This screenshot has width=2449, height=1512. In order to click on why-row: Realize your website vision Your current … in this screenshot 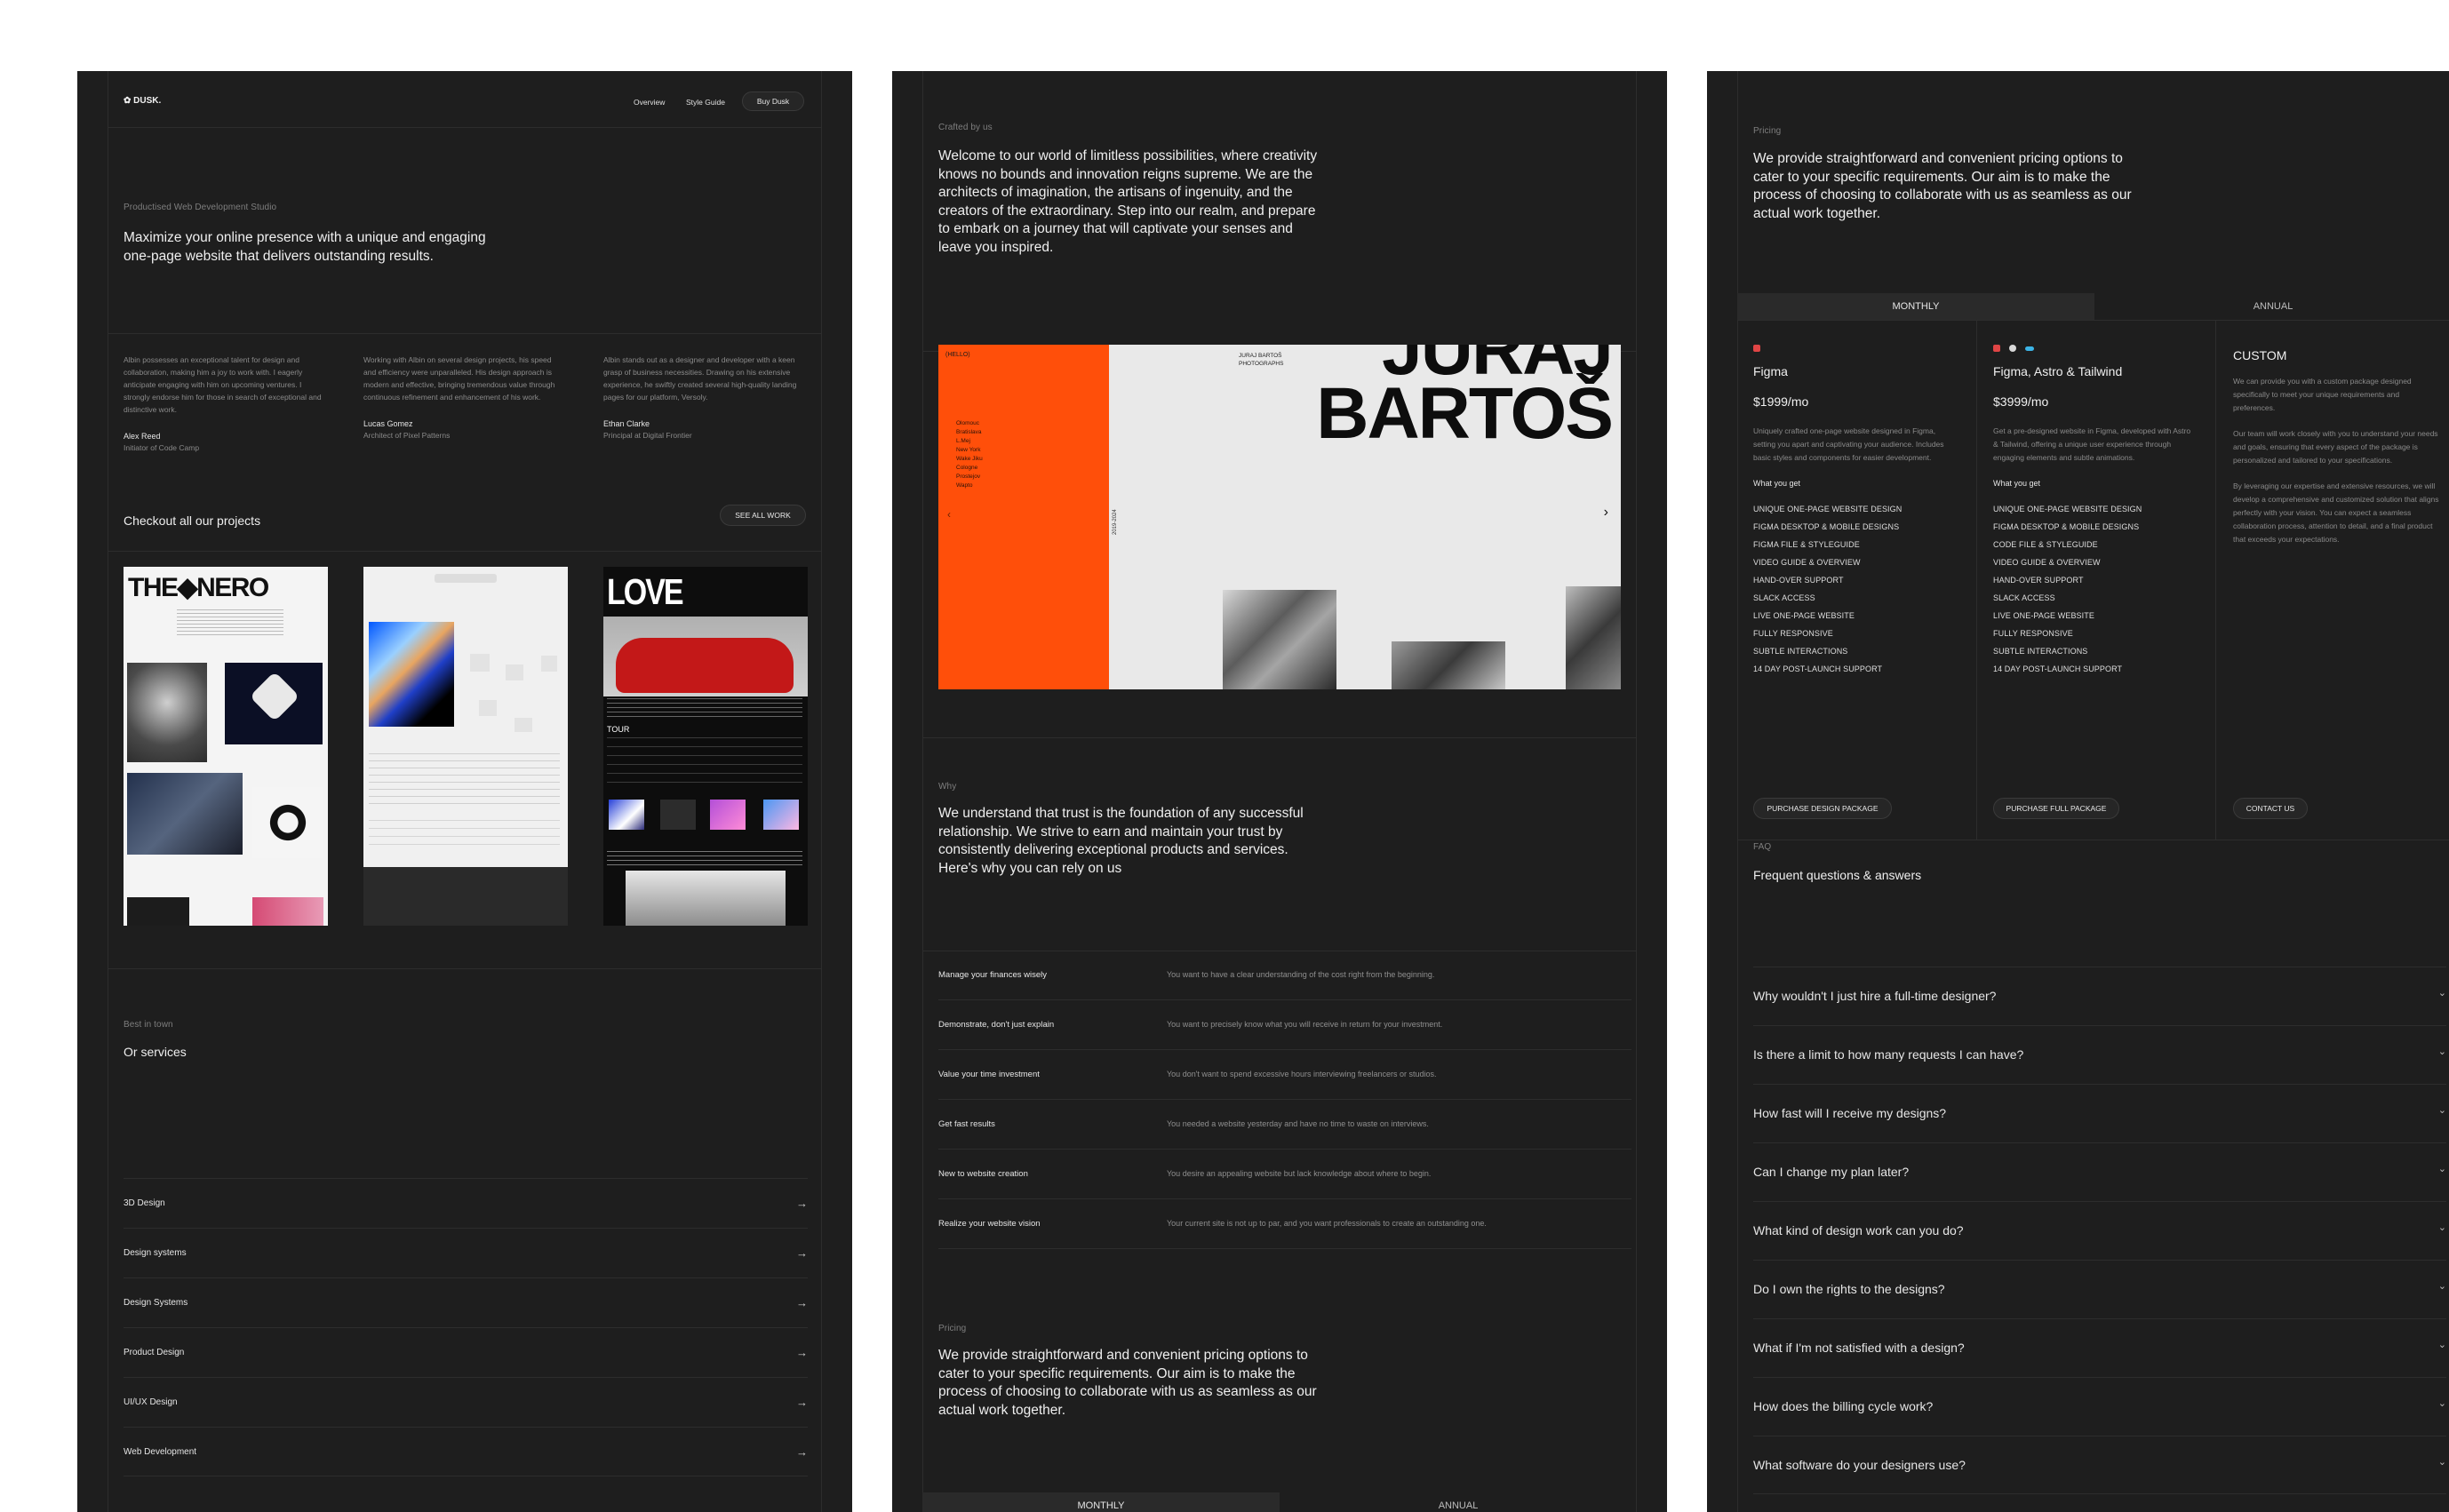, I will do `click(1284, 1224)`.